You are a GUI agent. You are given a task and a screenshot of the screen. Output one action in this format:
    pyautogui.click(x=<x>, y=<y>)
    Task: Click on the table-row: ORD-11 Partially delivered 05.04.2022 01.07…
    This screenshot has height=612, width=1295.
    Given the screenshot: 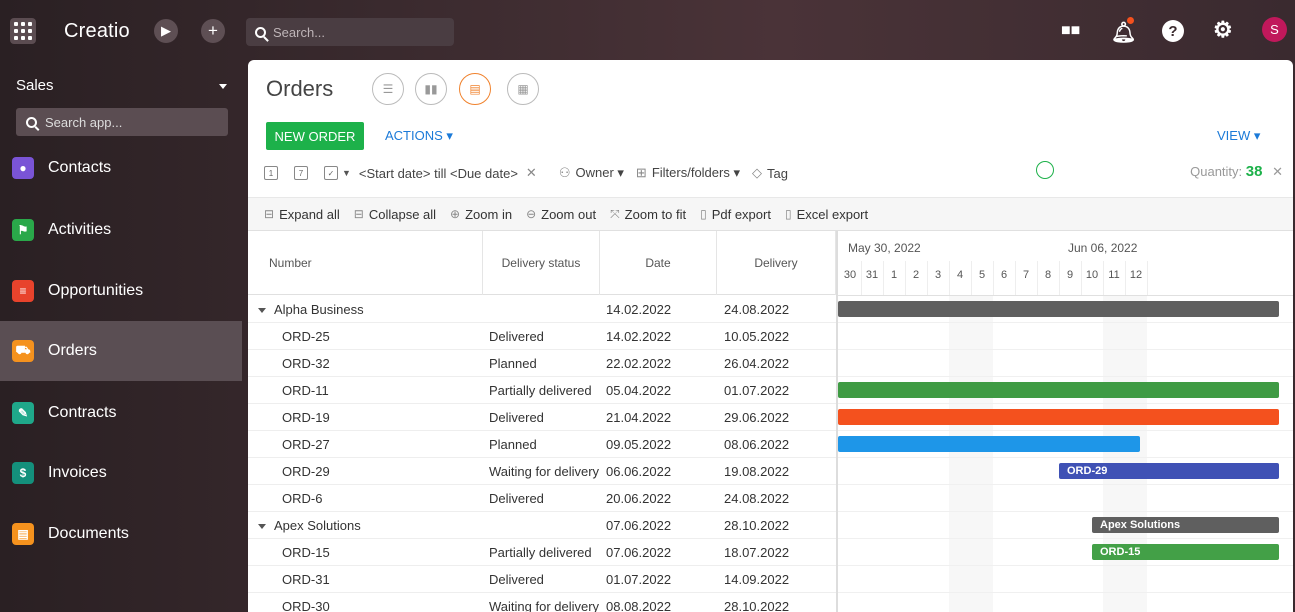 What is the action you would take?
    pyautogui.click(x=542, y=390)
    